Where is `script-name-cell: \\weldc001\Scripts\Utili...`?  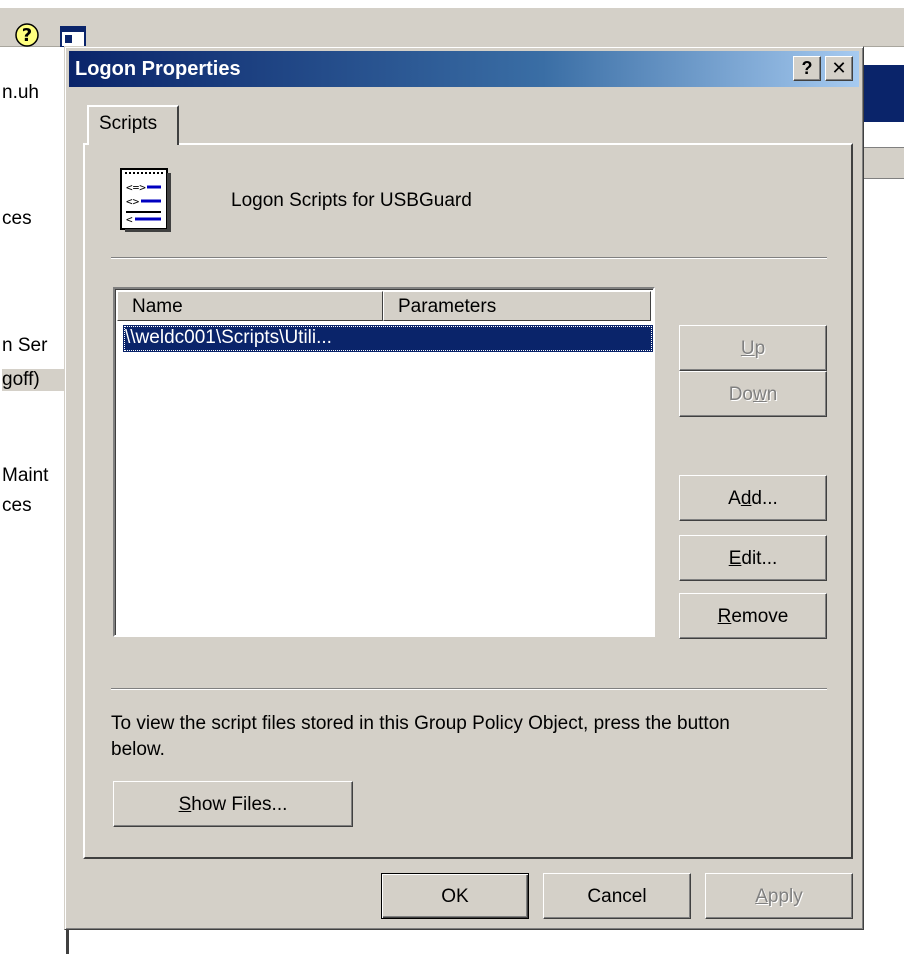 script-name-cell: \\weldc001\Scripts\Utili... is located at coordinates (228, 337).